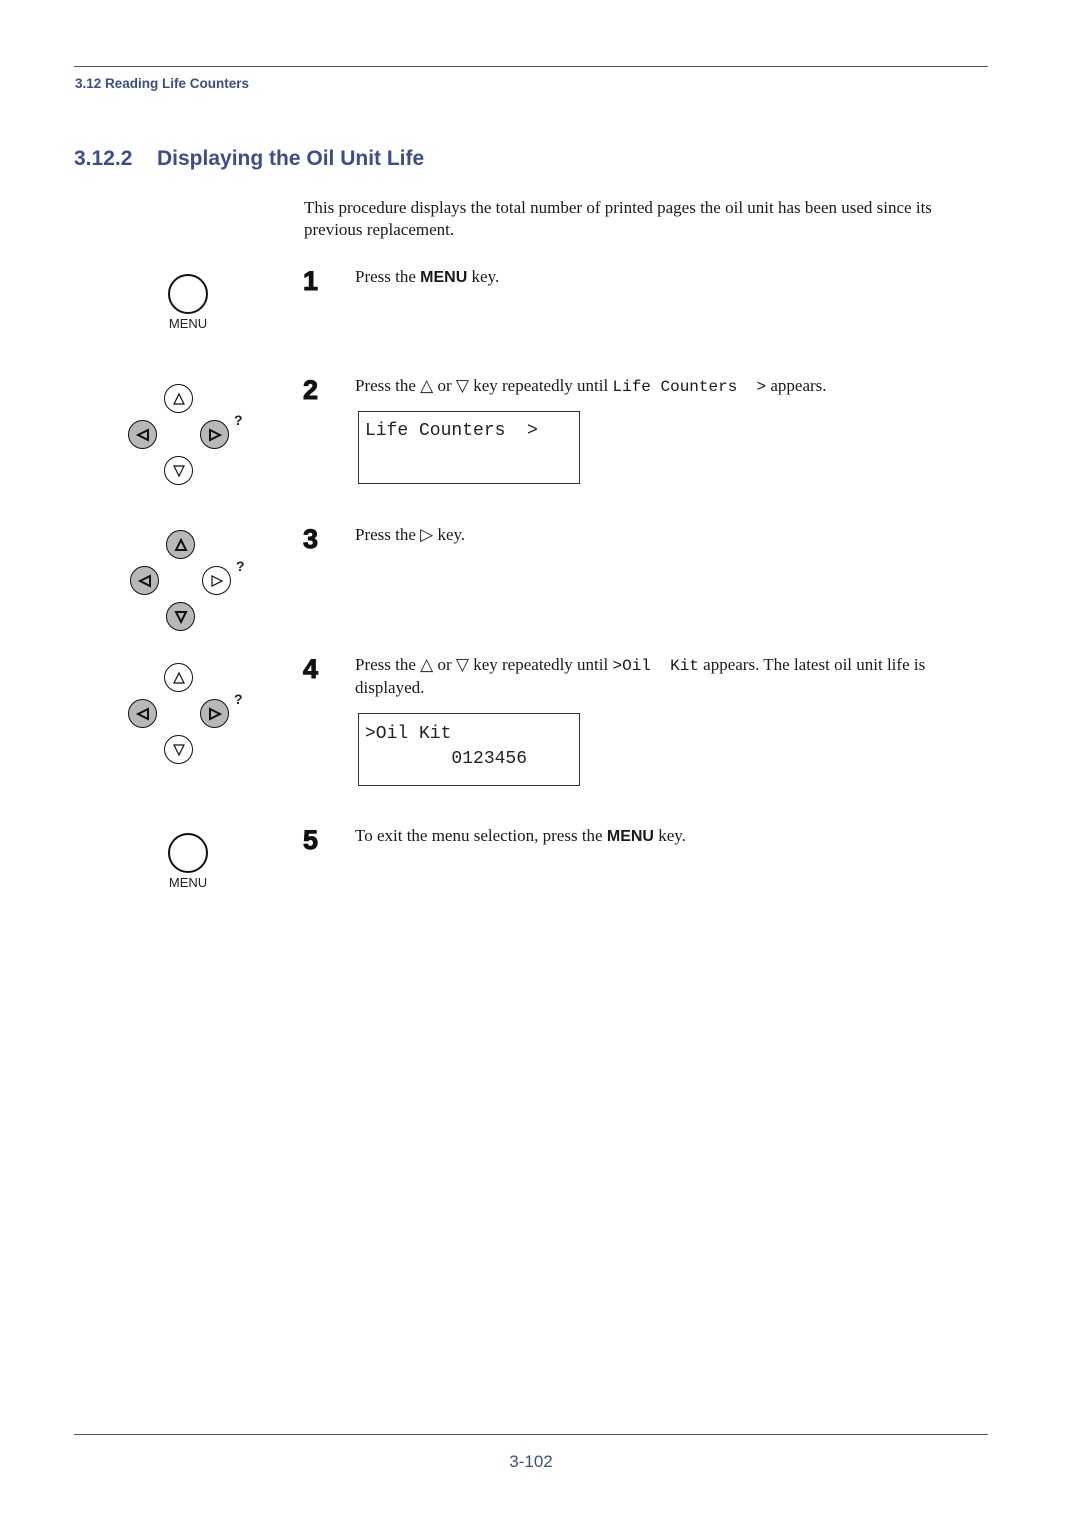 This screenshot has height=1528, width=1080. Describe the element at coordinates (481, 835) in the screenshot. I see `step-text-part: To exit the menu selection, press the` at that location.